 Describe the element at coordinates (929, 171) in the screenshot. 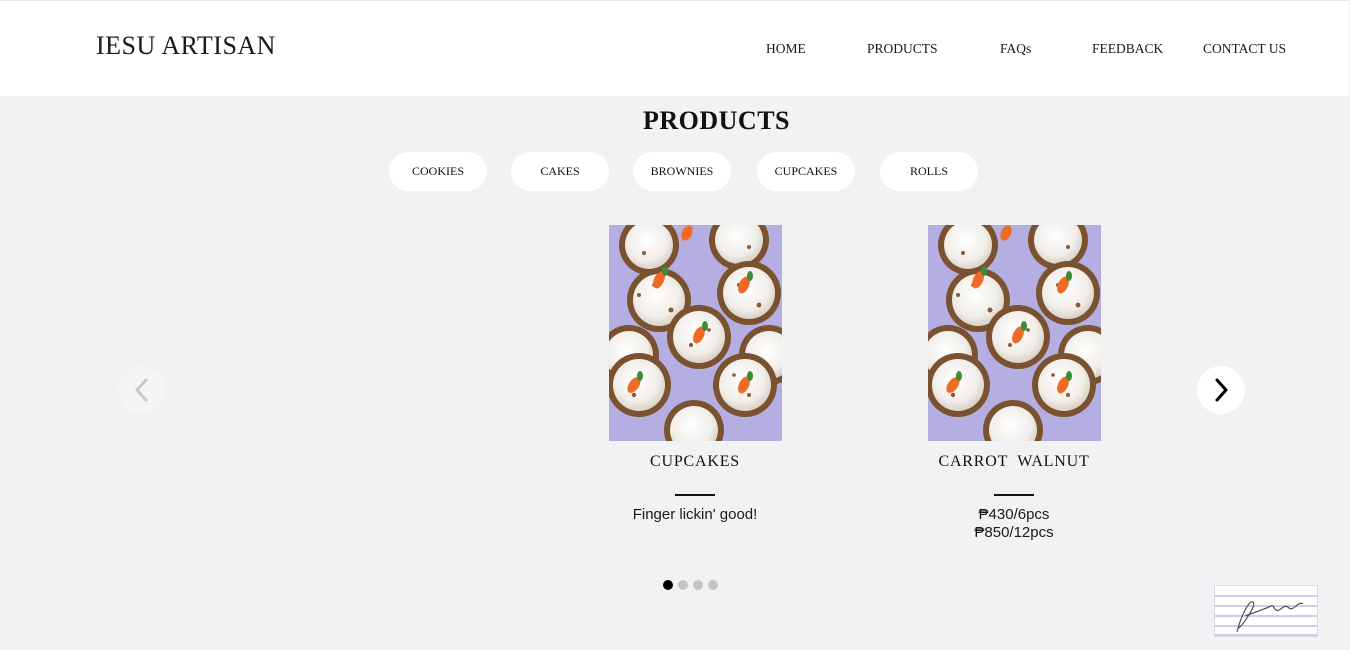

I see `filter-rolls-button: ROLLS` at that location.